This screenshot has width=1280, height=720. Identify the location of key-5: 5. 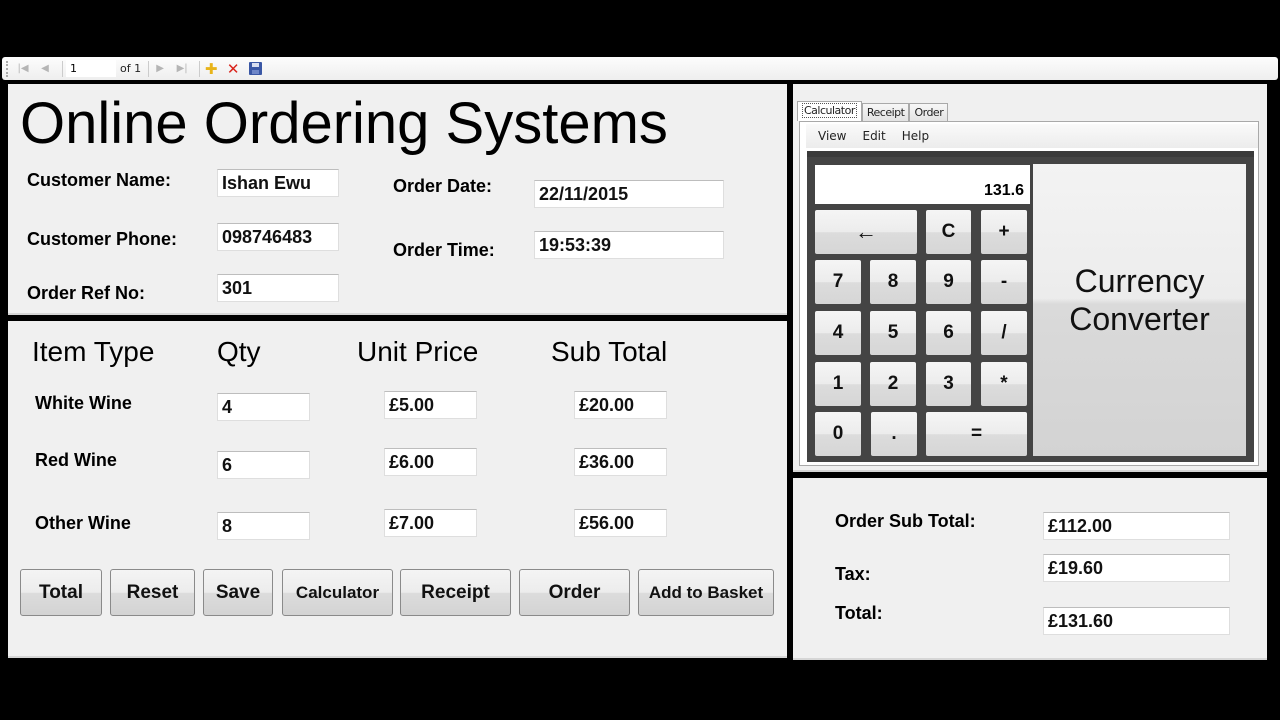
(893, 333).